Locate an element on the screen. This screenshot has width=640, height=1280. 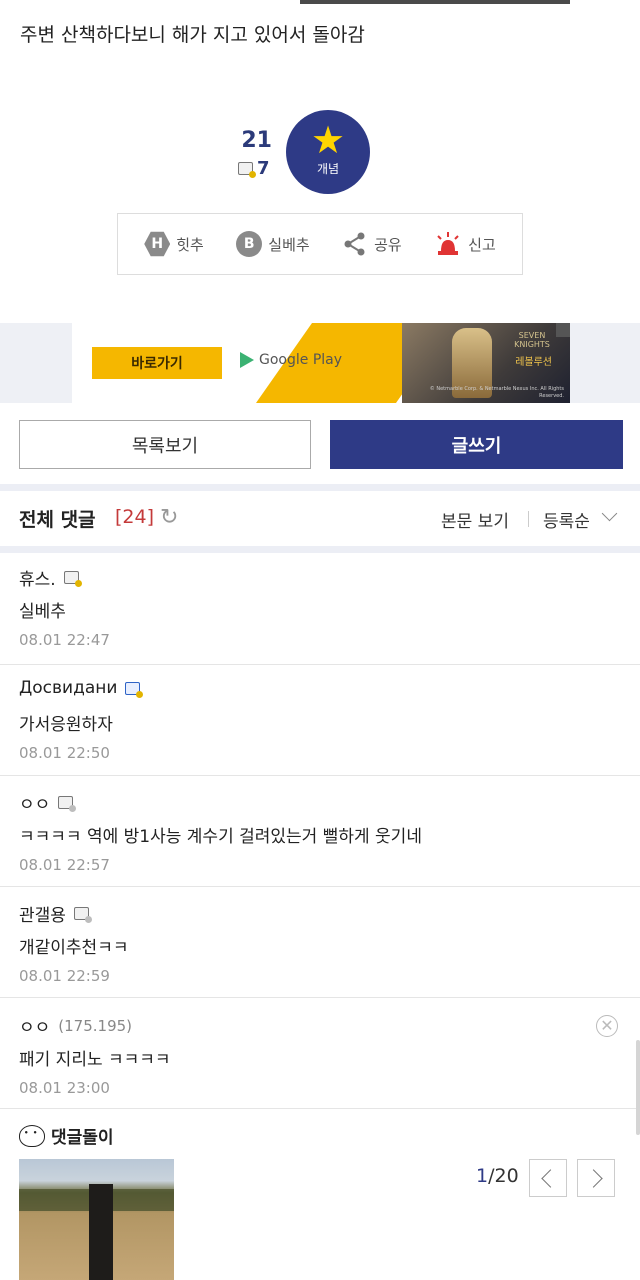
comment-text: 개같이추천ㅋㅋ is located at coordinates (74, 948).